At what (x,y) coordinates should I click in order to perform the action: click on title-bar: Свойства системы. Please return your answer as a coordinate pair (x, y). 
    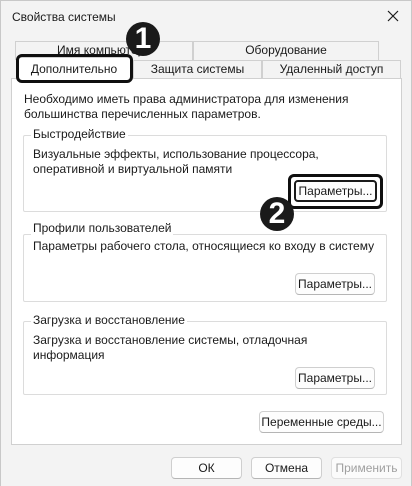
    Looking at the image, I should click on (206, 17).